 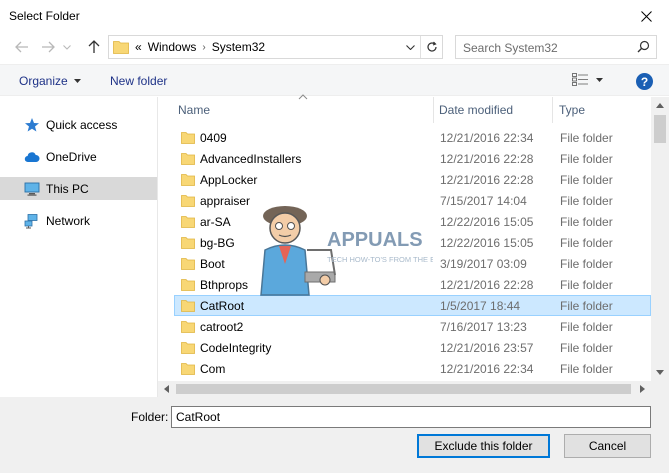 What do you see at coordinates (150, 417) in the screenshot?
I see `folder-label: Folder:` at bounding box center [150, 417].